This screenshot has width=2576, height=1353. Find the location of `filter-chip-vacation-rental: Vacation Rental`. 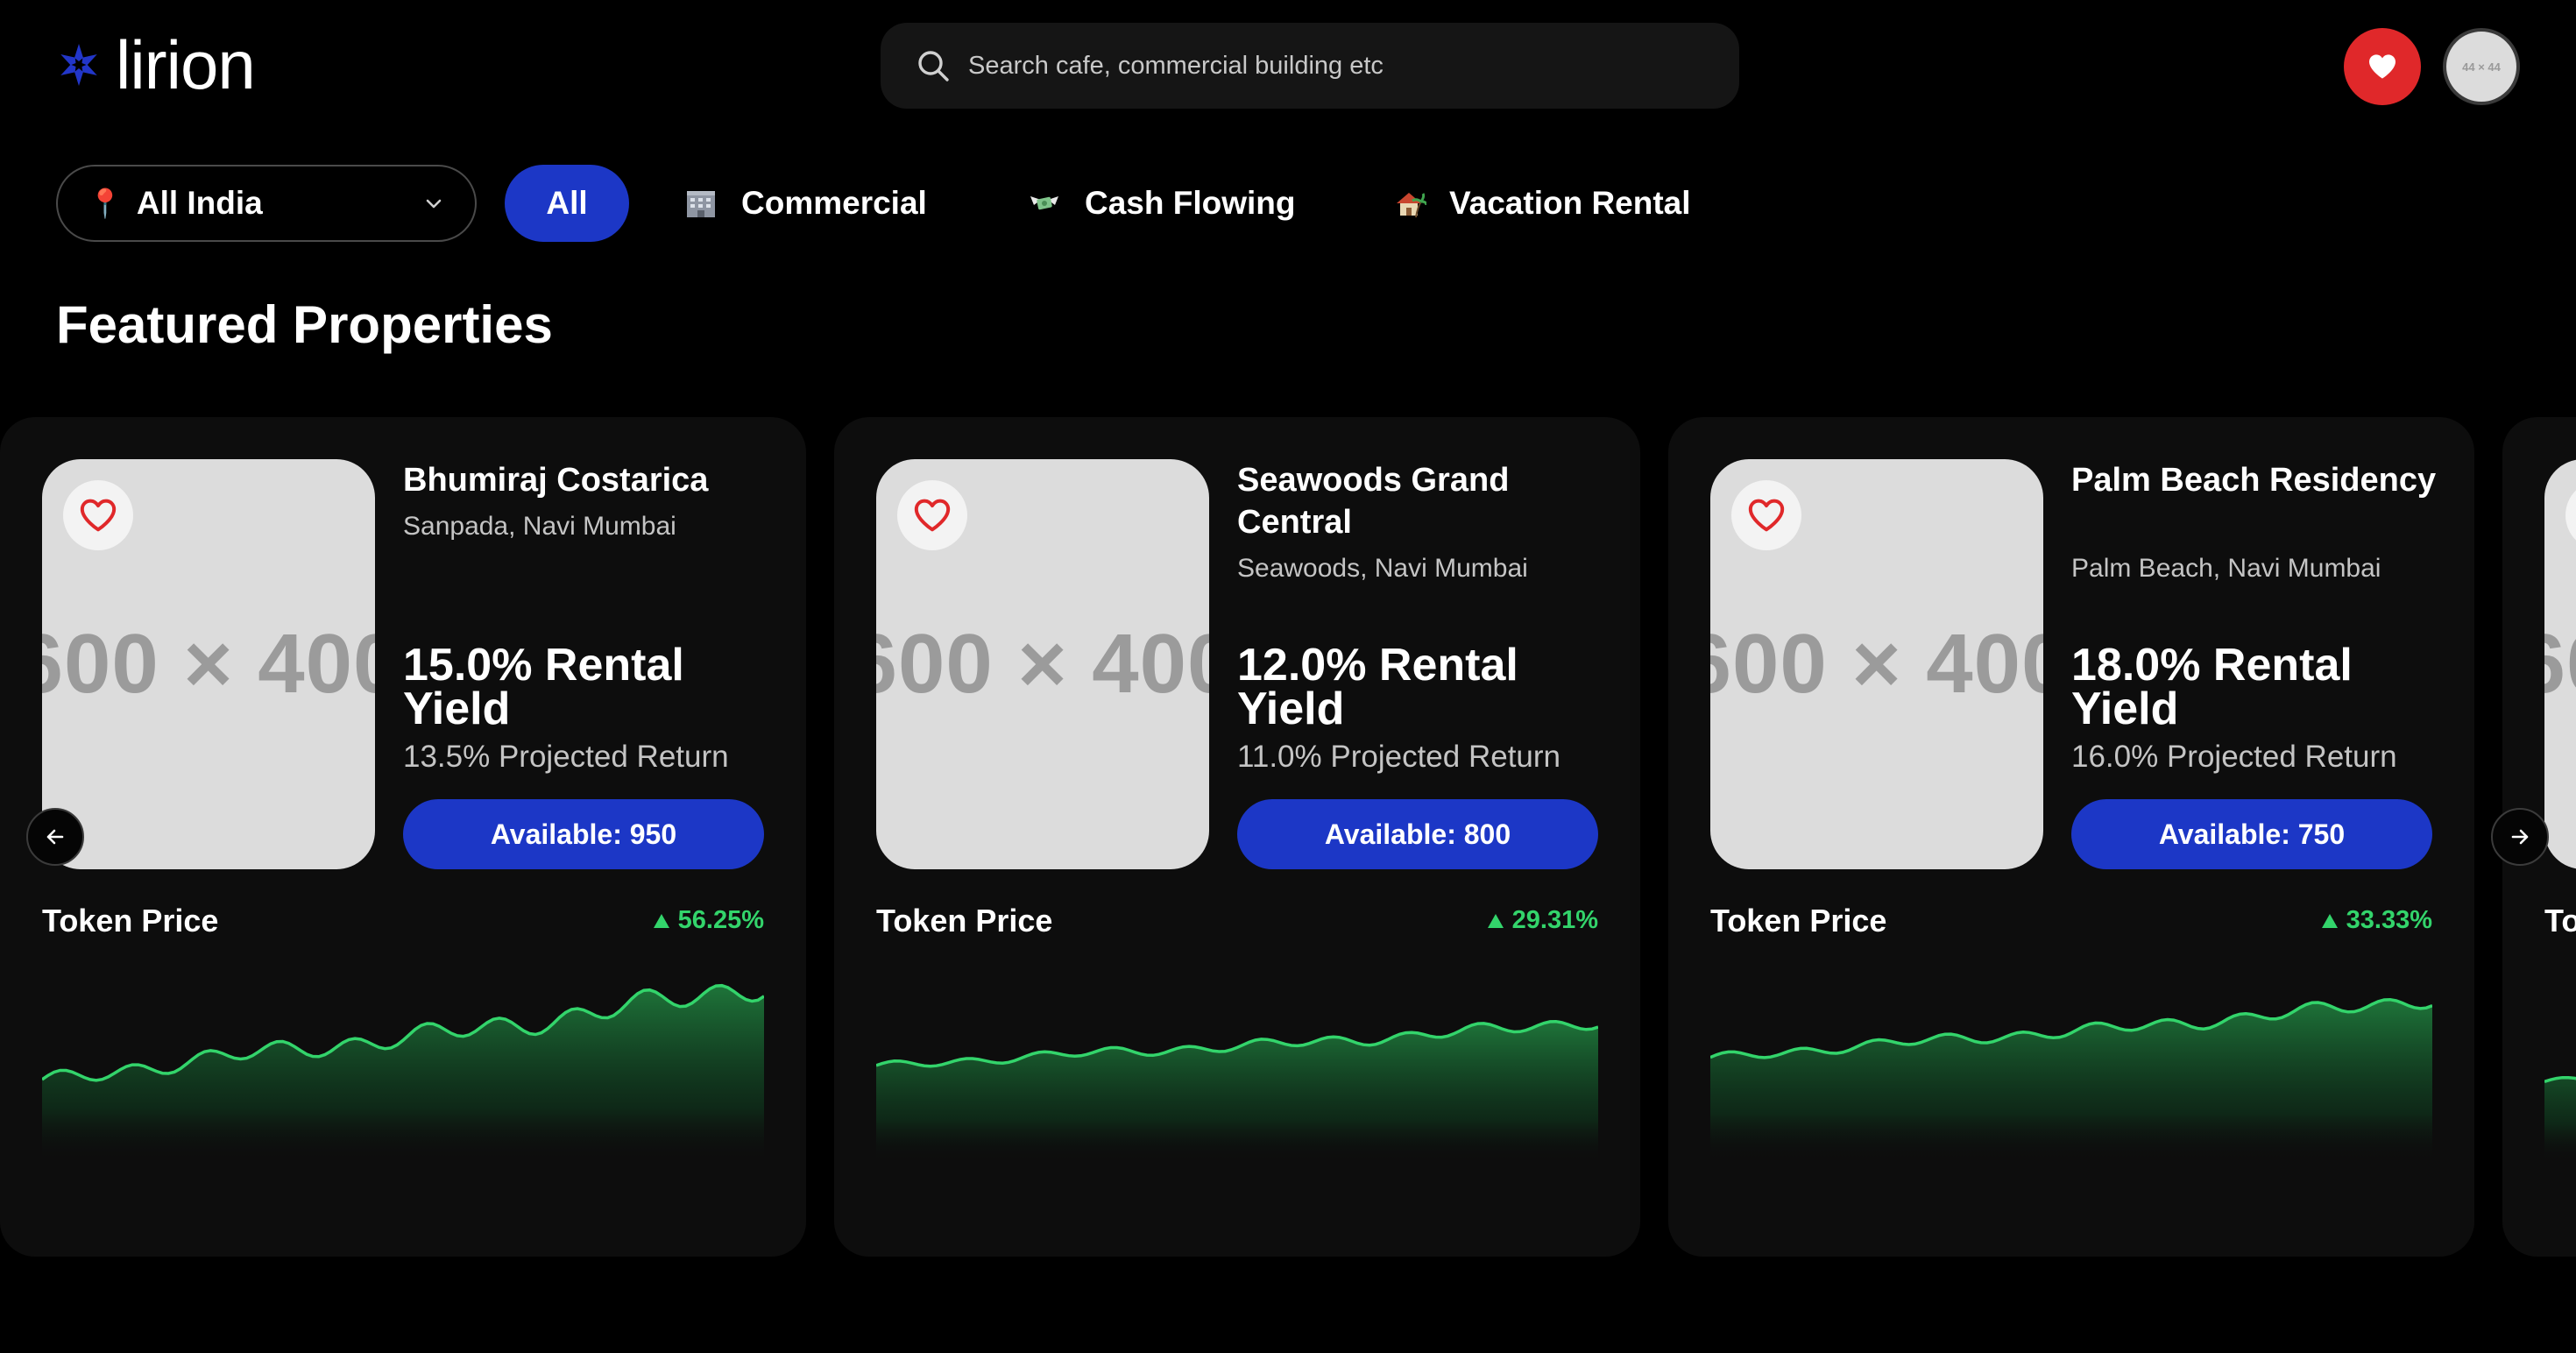

filter-chip-vacation-rental: Vacation Rental is located at coordinates (1541, 203).